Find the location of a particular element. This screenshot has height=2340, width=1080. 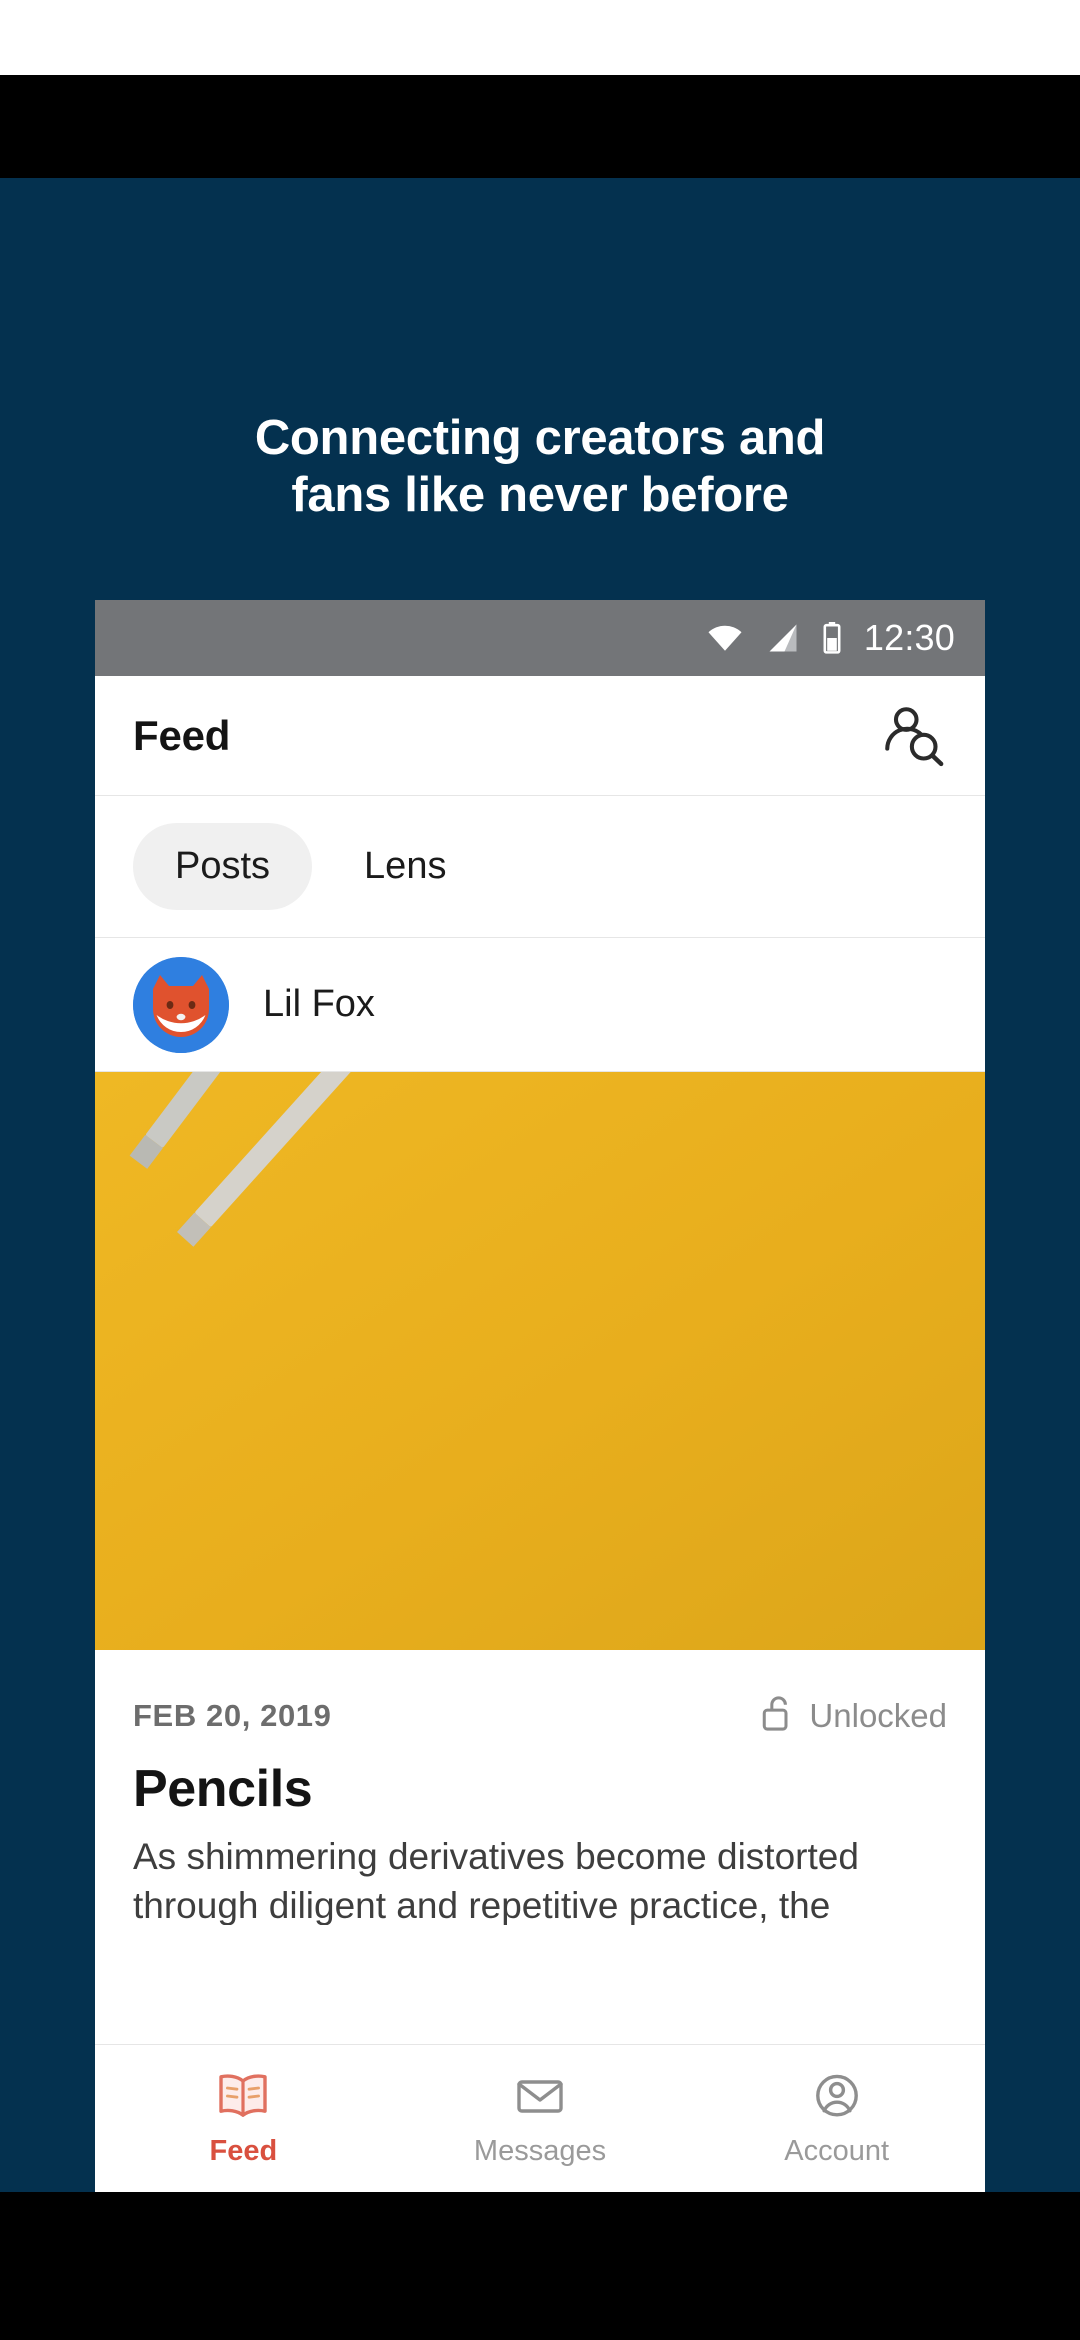

tab-posts: Posts is located at coordinates (223, 866).